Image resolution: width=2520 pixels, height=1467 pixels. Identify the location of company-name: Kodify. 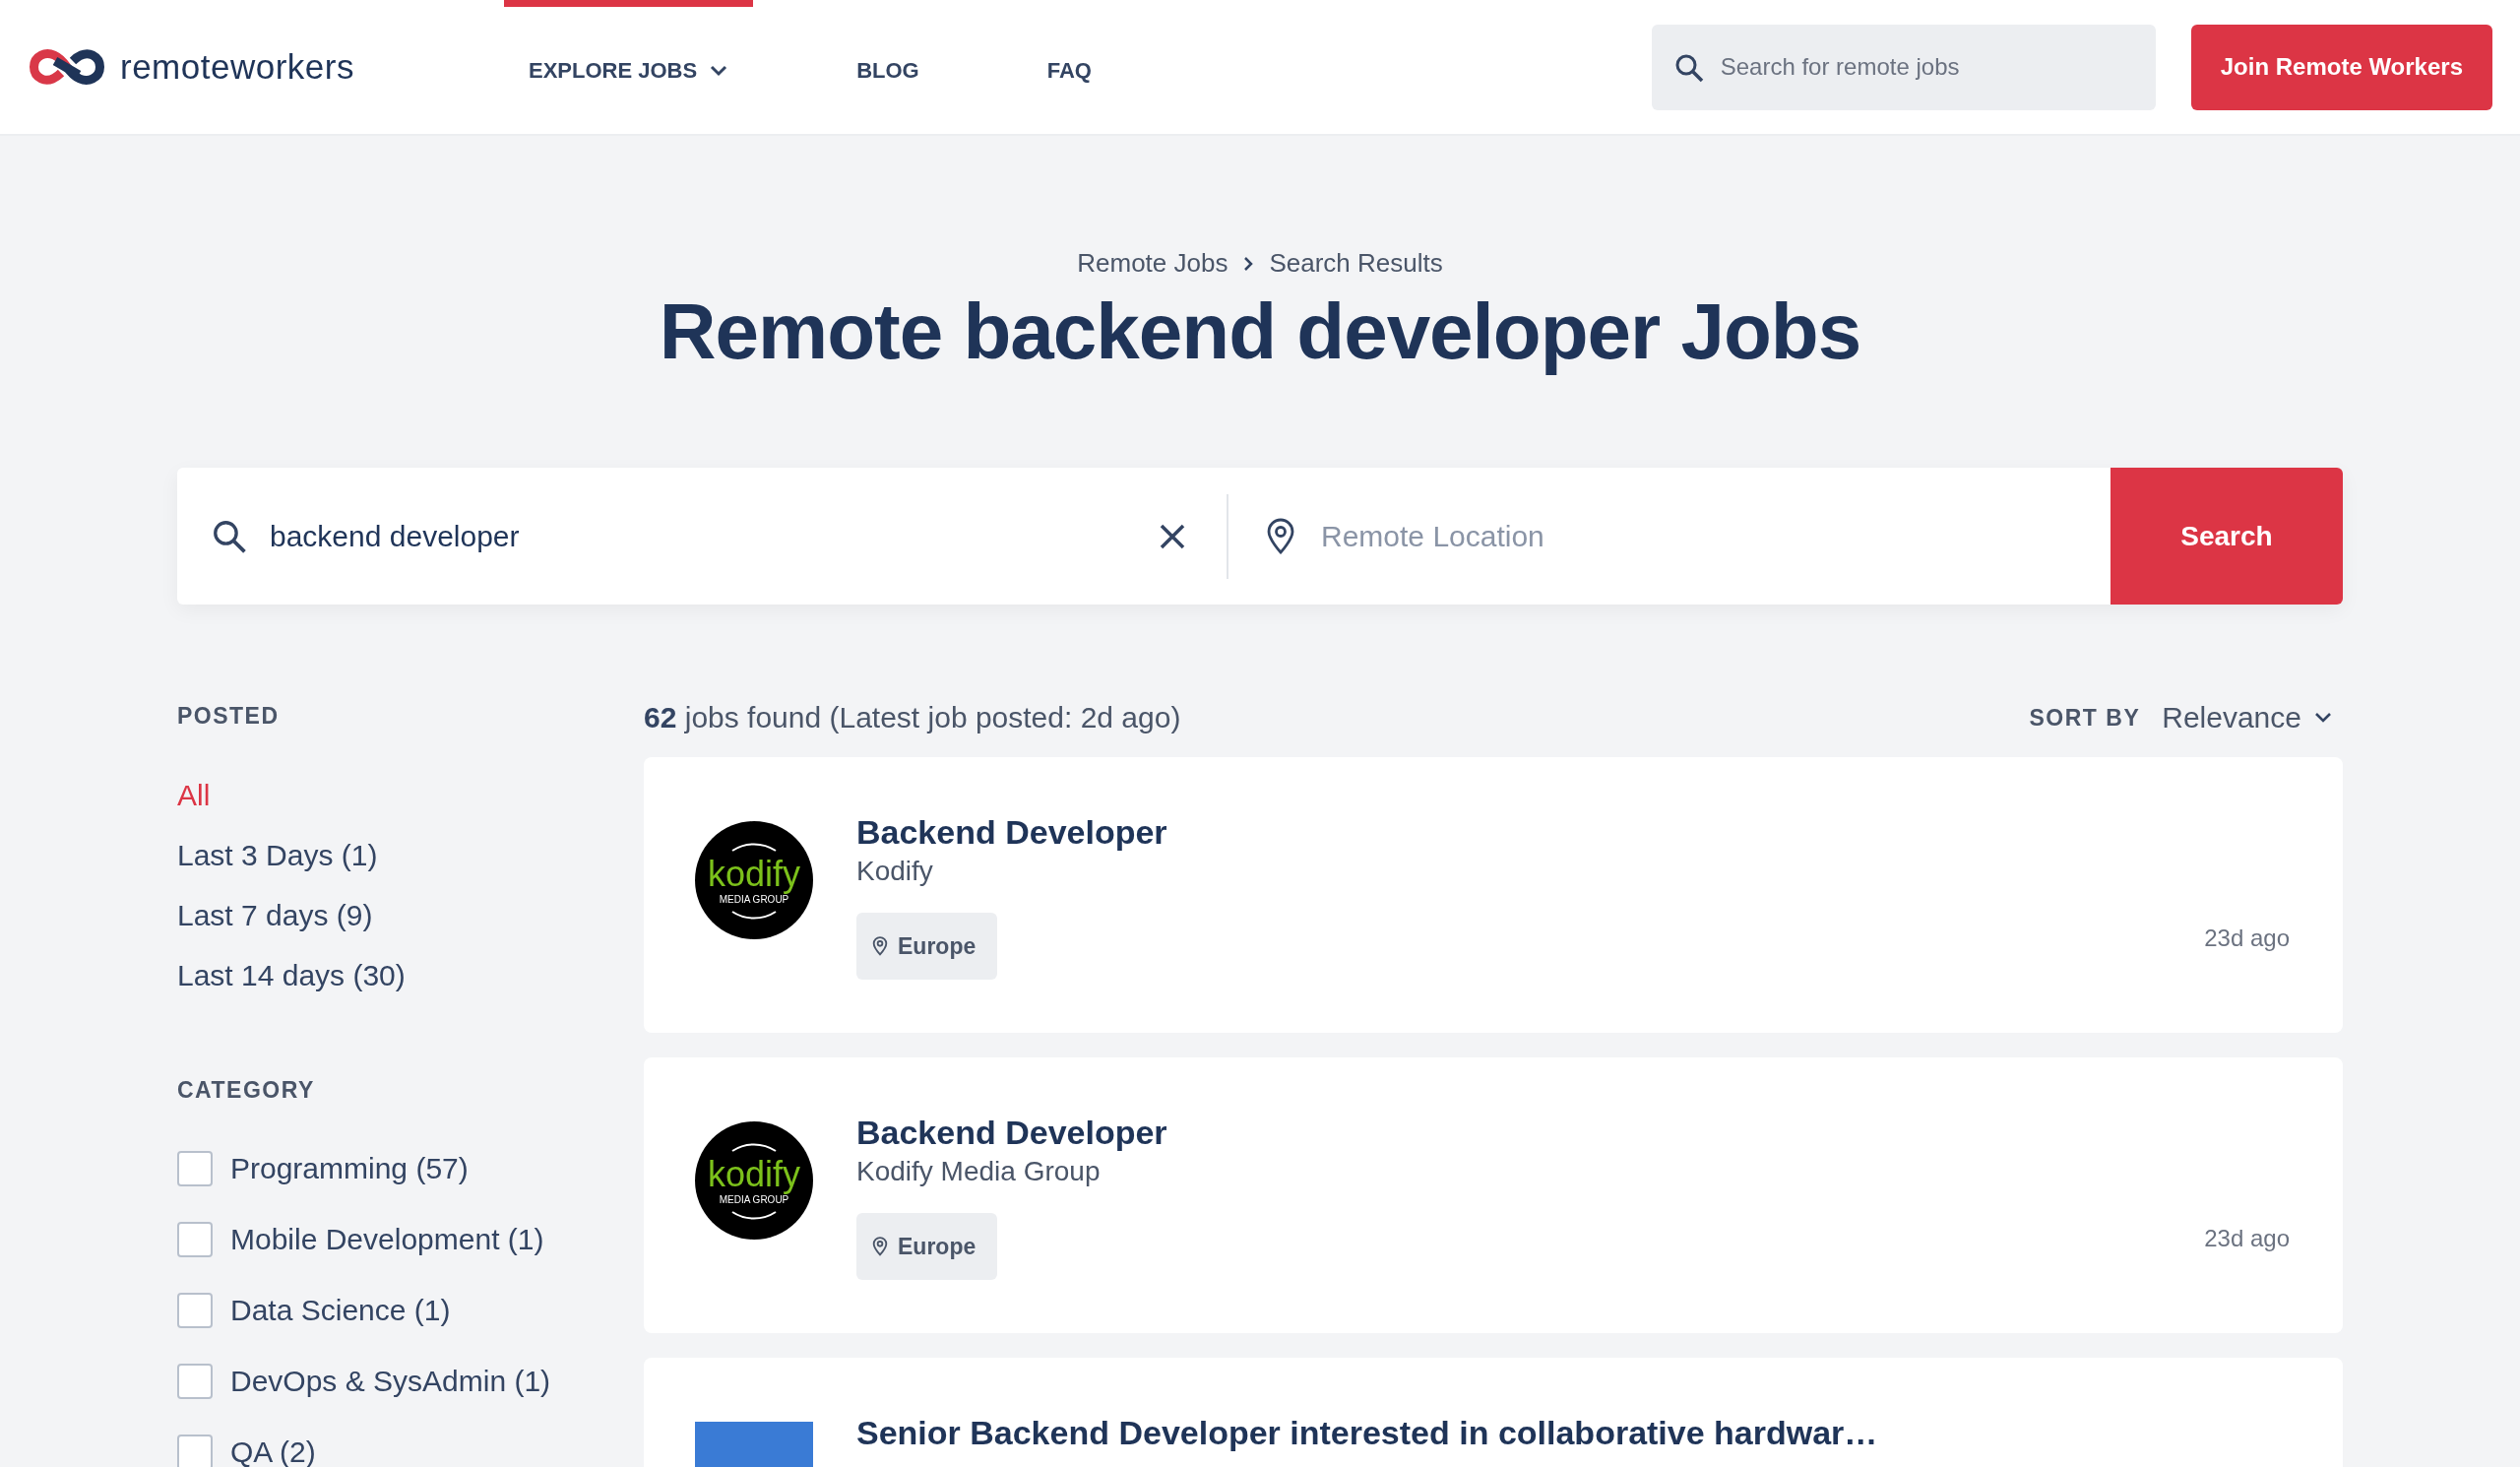
(894, 871).